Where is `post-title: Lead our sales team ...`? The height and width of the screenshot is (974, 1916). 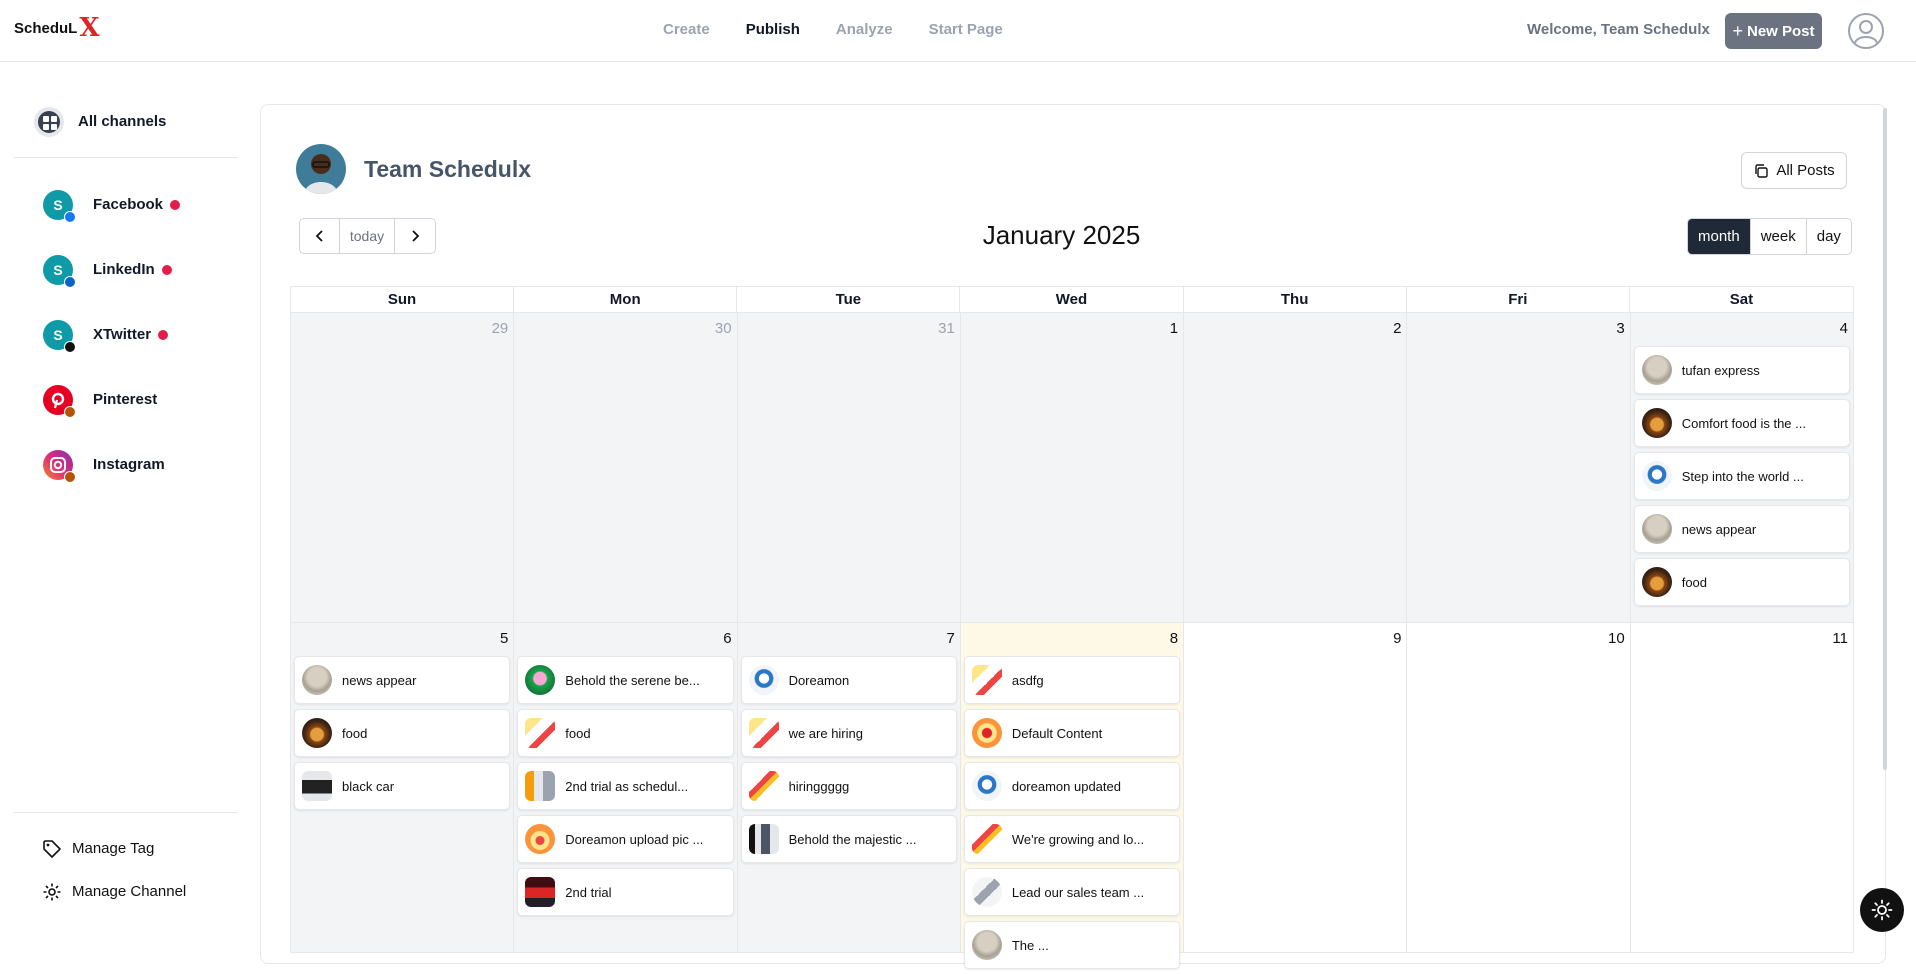 post-title: Lead our sales team ... is located at coordinates (1078, 892).